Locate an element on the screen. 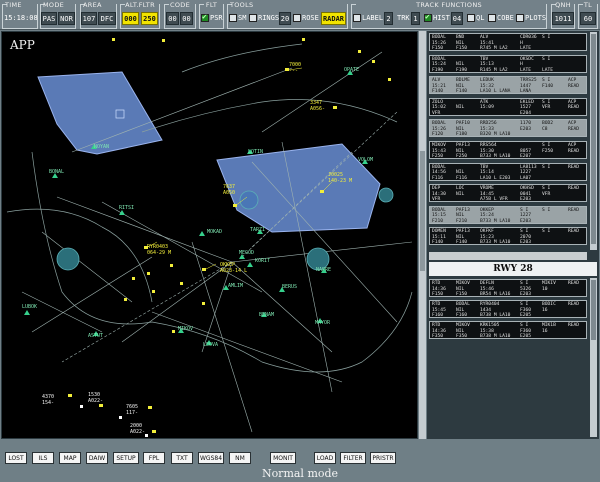 This screenshot has height=482, width=600. label-value-field: 2 is located at coordinates (388, 18).